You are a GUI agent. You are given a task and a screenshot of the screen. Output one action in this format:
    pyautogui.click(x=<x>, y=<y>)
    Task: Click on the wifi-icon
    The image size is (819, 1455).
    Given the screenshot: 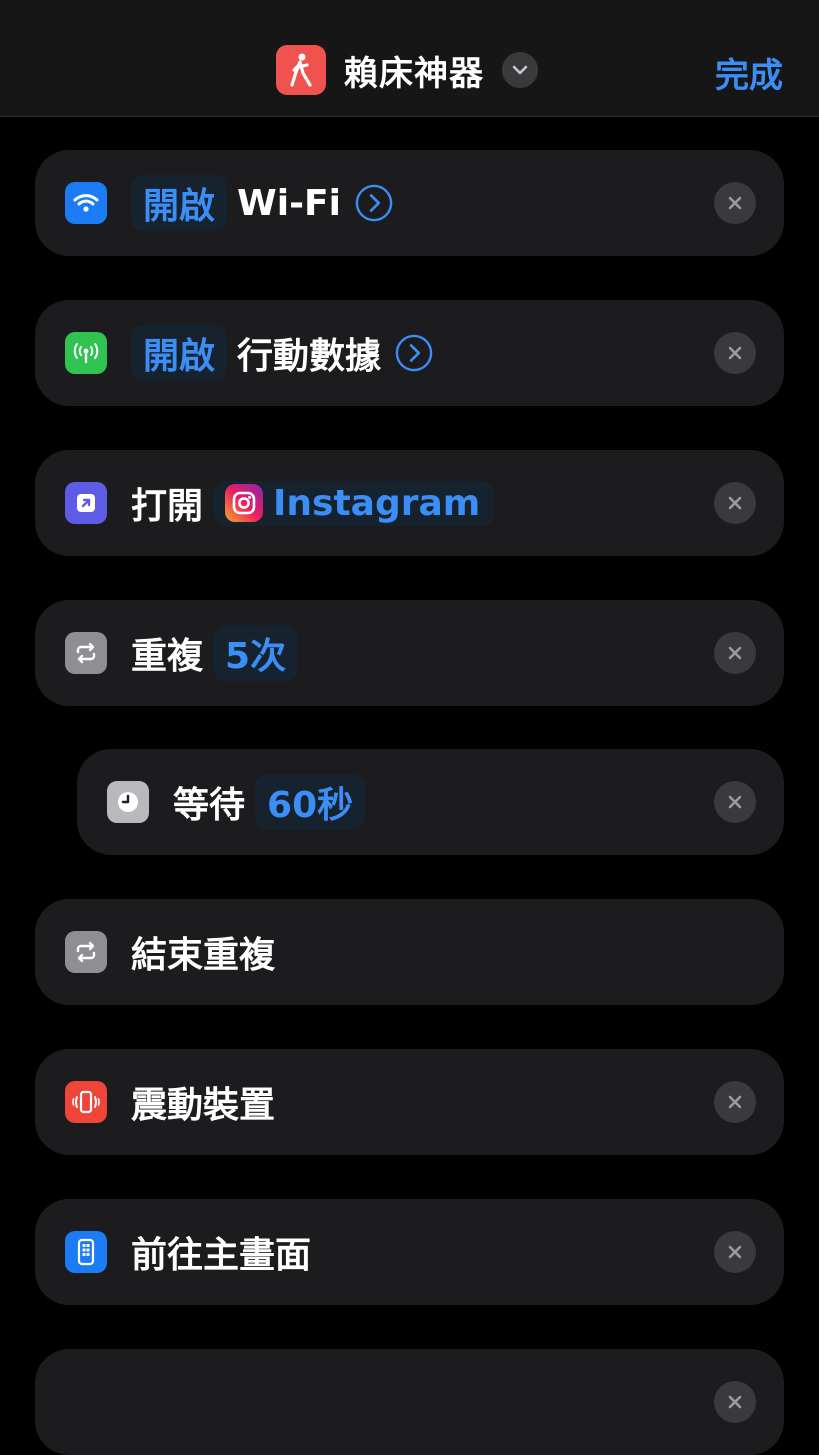 What is the action you would take?
    pyautogui.click(x=86, y=203)
    